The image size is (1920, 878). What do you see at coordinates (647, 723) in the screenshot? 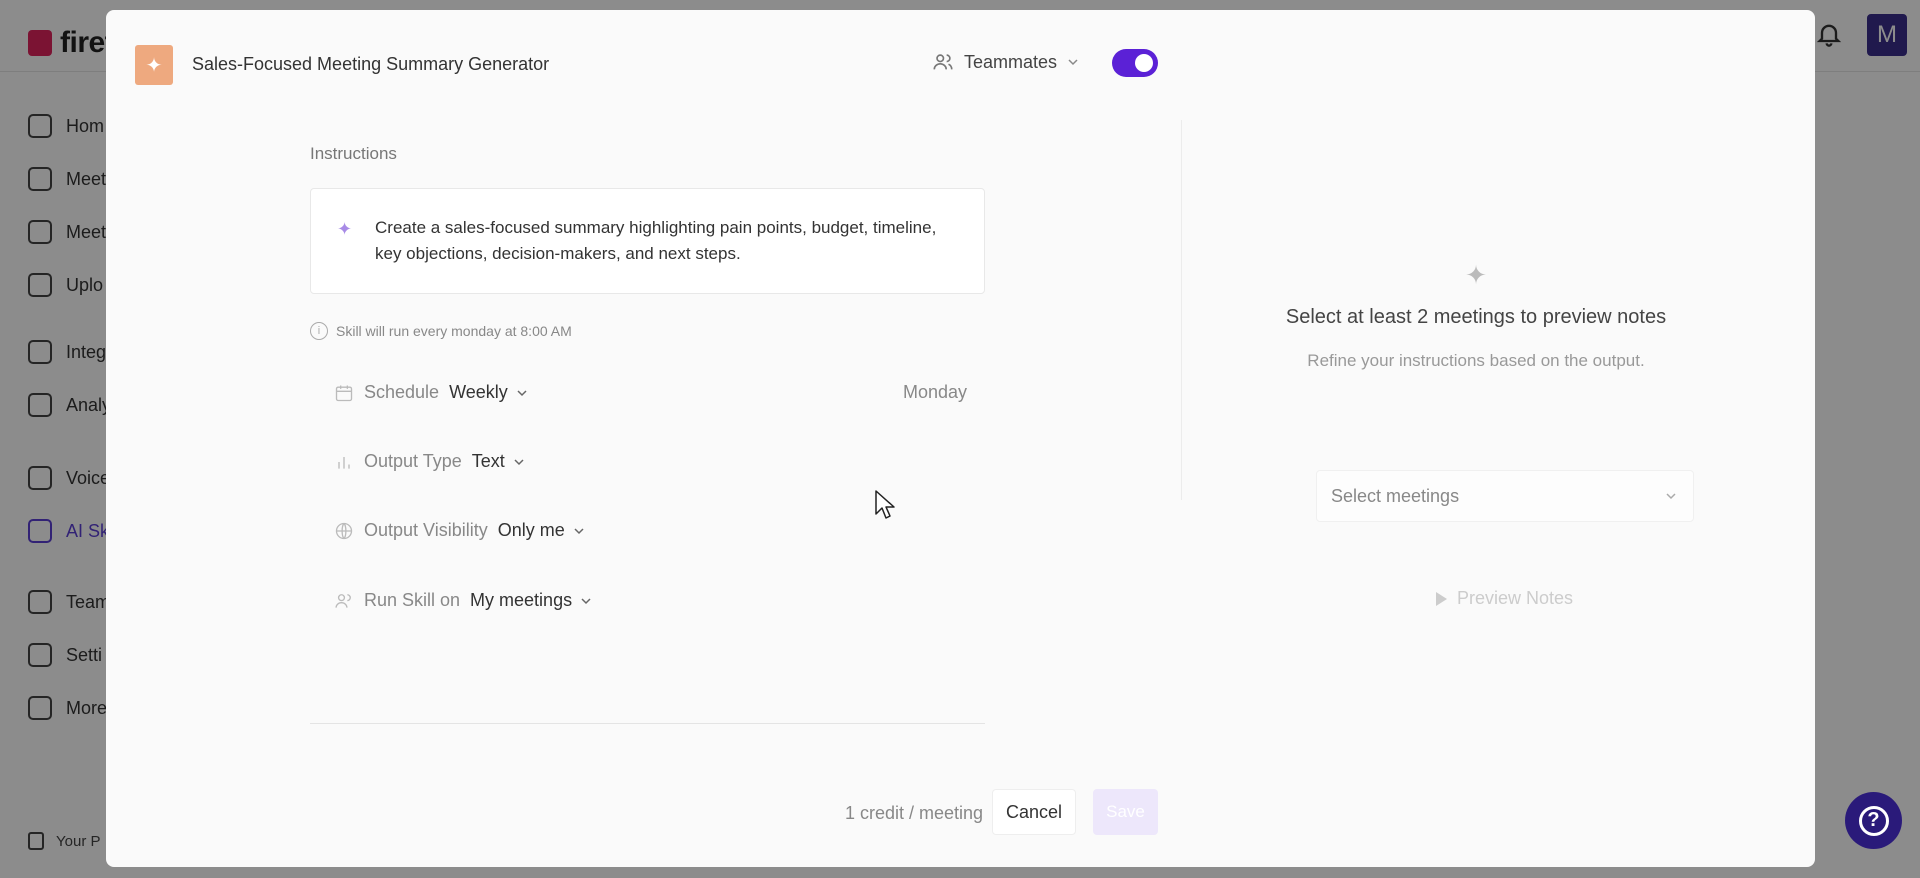
I see `section-divider` at bounding box center [647, 723].